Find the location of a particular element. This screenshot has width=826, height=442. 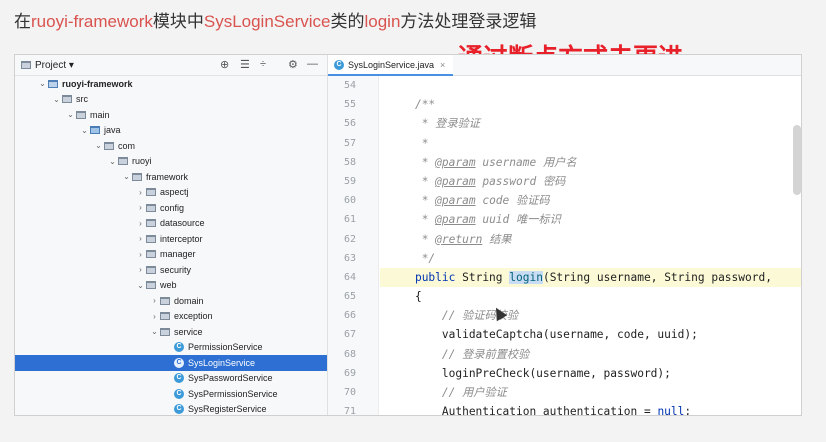

tab-sysloginservice: C SysLoginService.java × is located at coordinates (391, 65).